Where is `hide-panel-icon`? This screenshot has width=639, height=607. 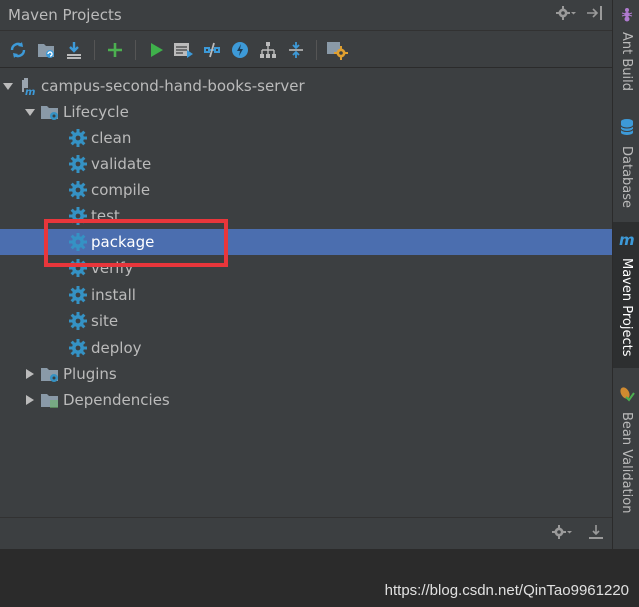
hide-panel-icon is located at coordinates (595, 15).